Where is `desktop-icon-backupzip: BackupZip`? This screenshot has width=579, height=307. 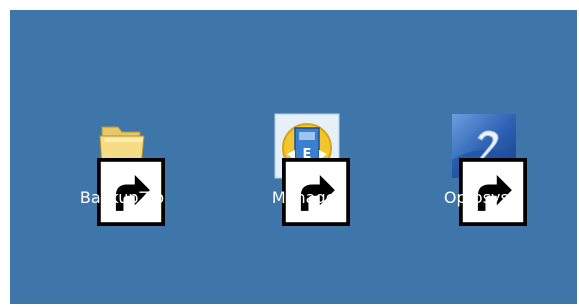 desktop-icon-backupzip: BackupZip is located at coordinates (122, 169).